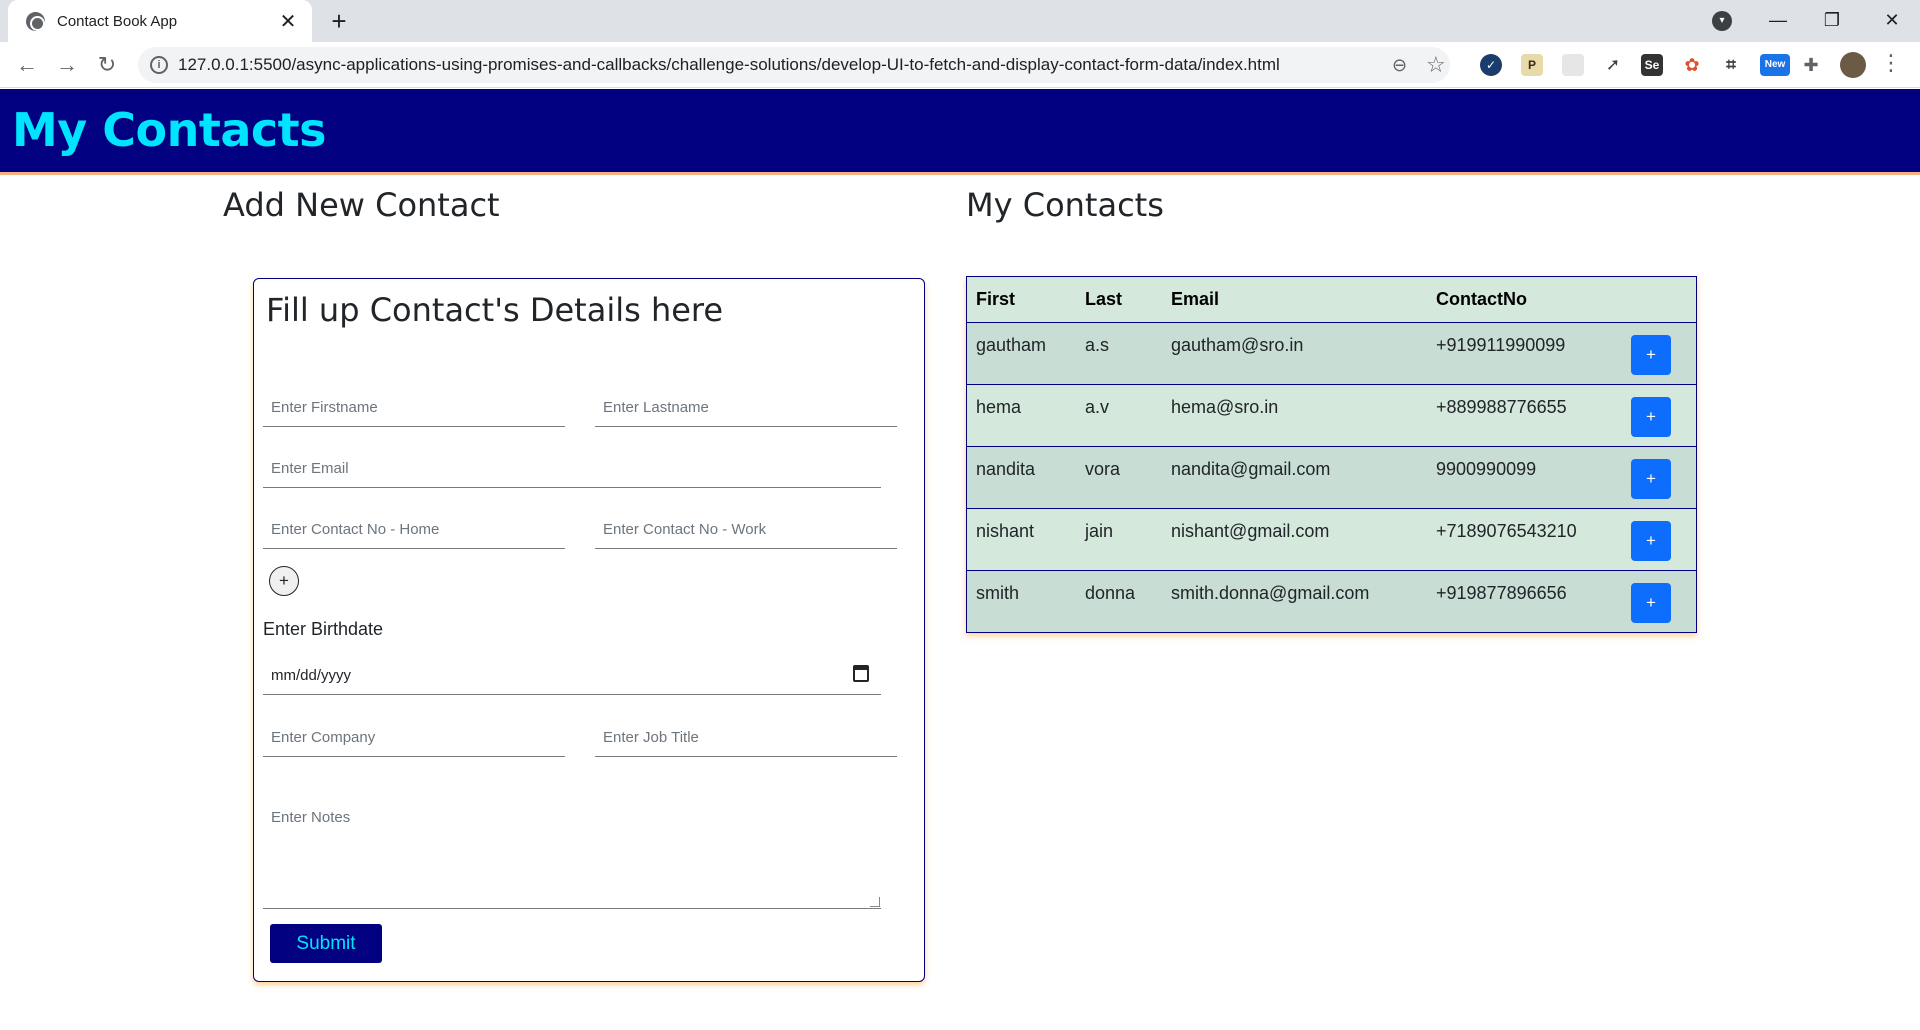  What do you see at coordinates (1481, 299) in the screenshot?
I see `column-header-contactno: ContactNo` at bounding box center [1481, 299].